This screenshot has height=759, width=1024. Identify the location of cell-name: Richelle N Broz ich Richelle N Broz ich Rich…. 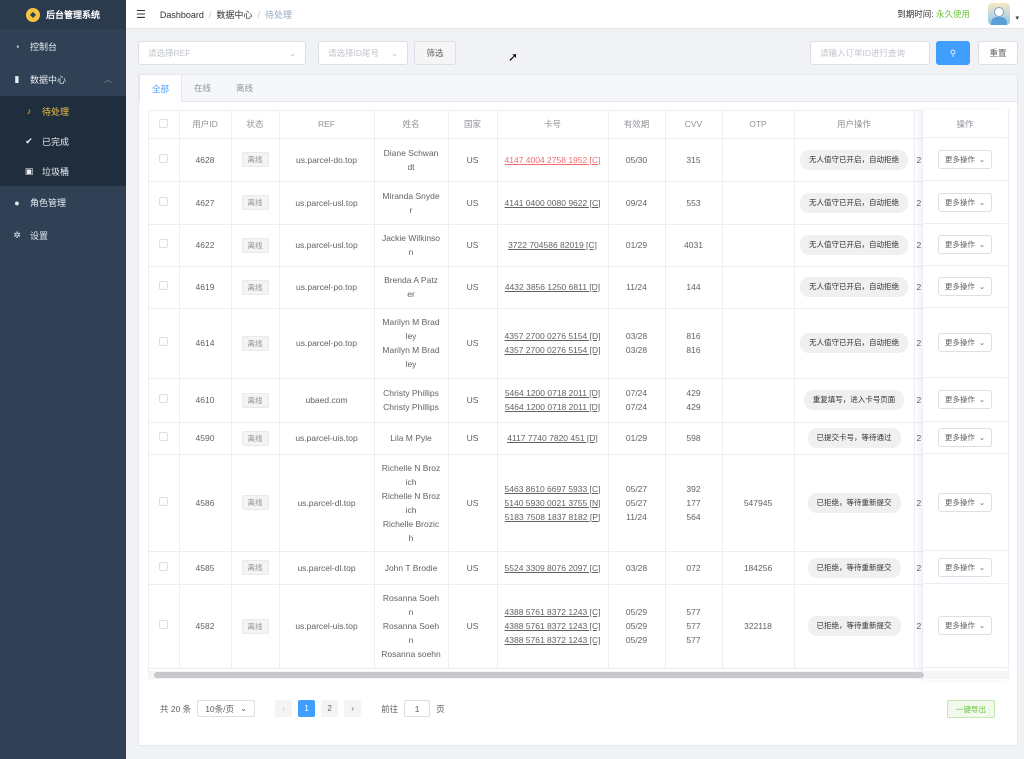
(411, 503).